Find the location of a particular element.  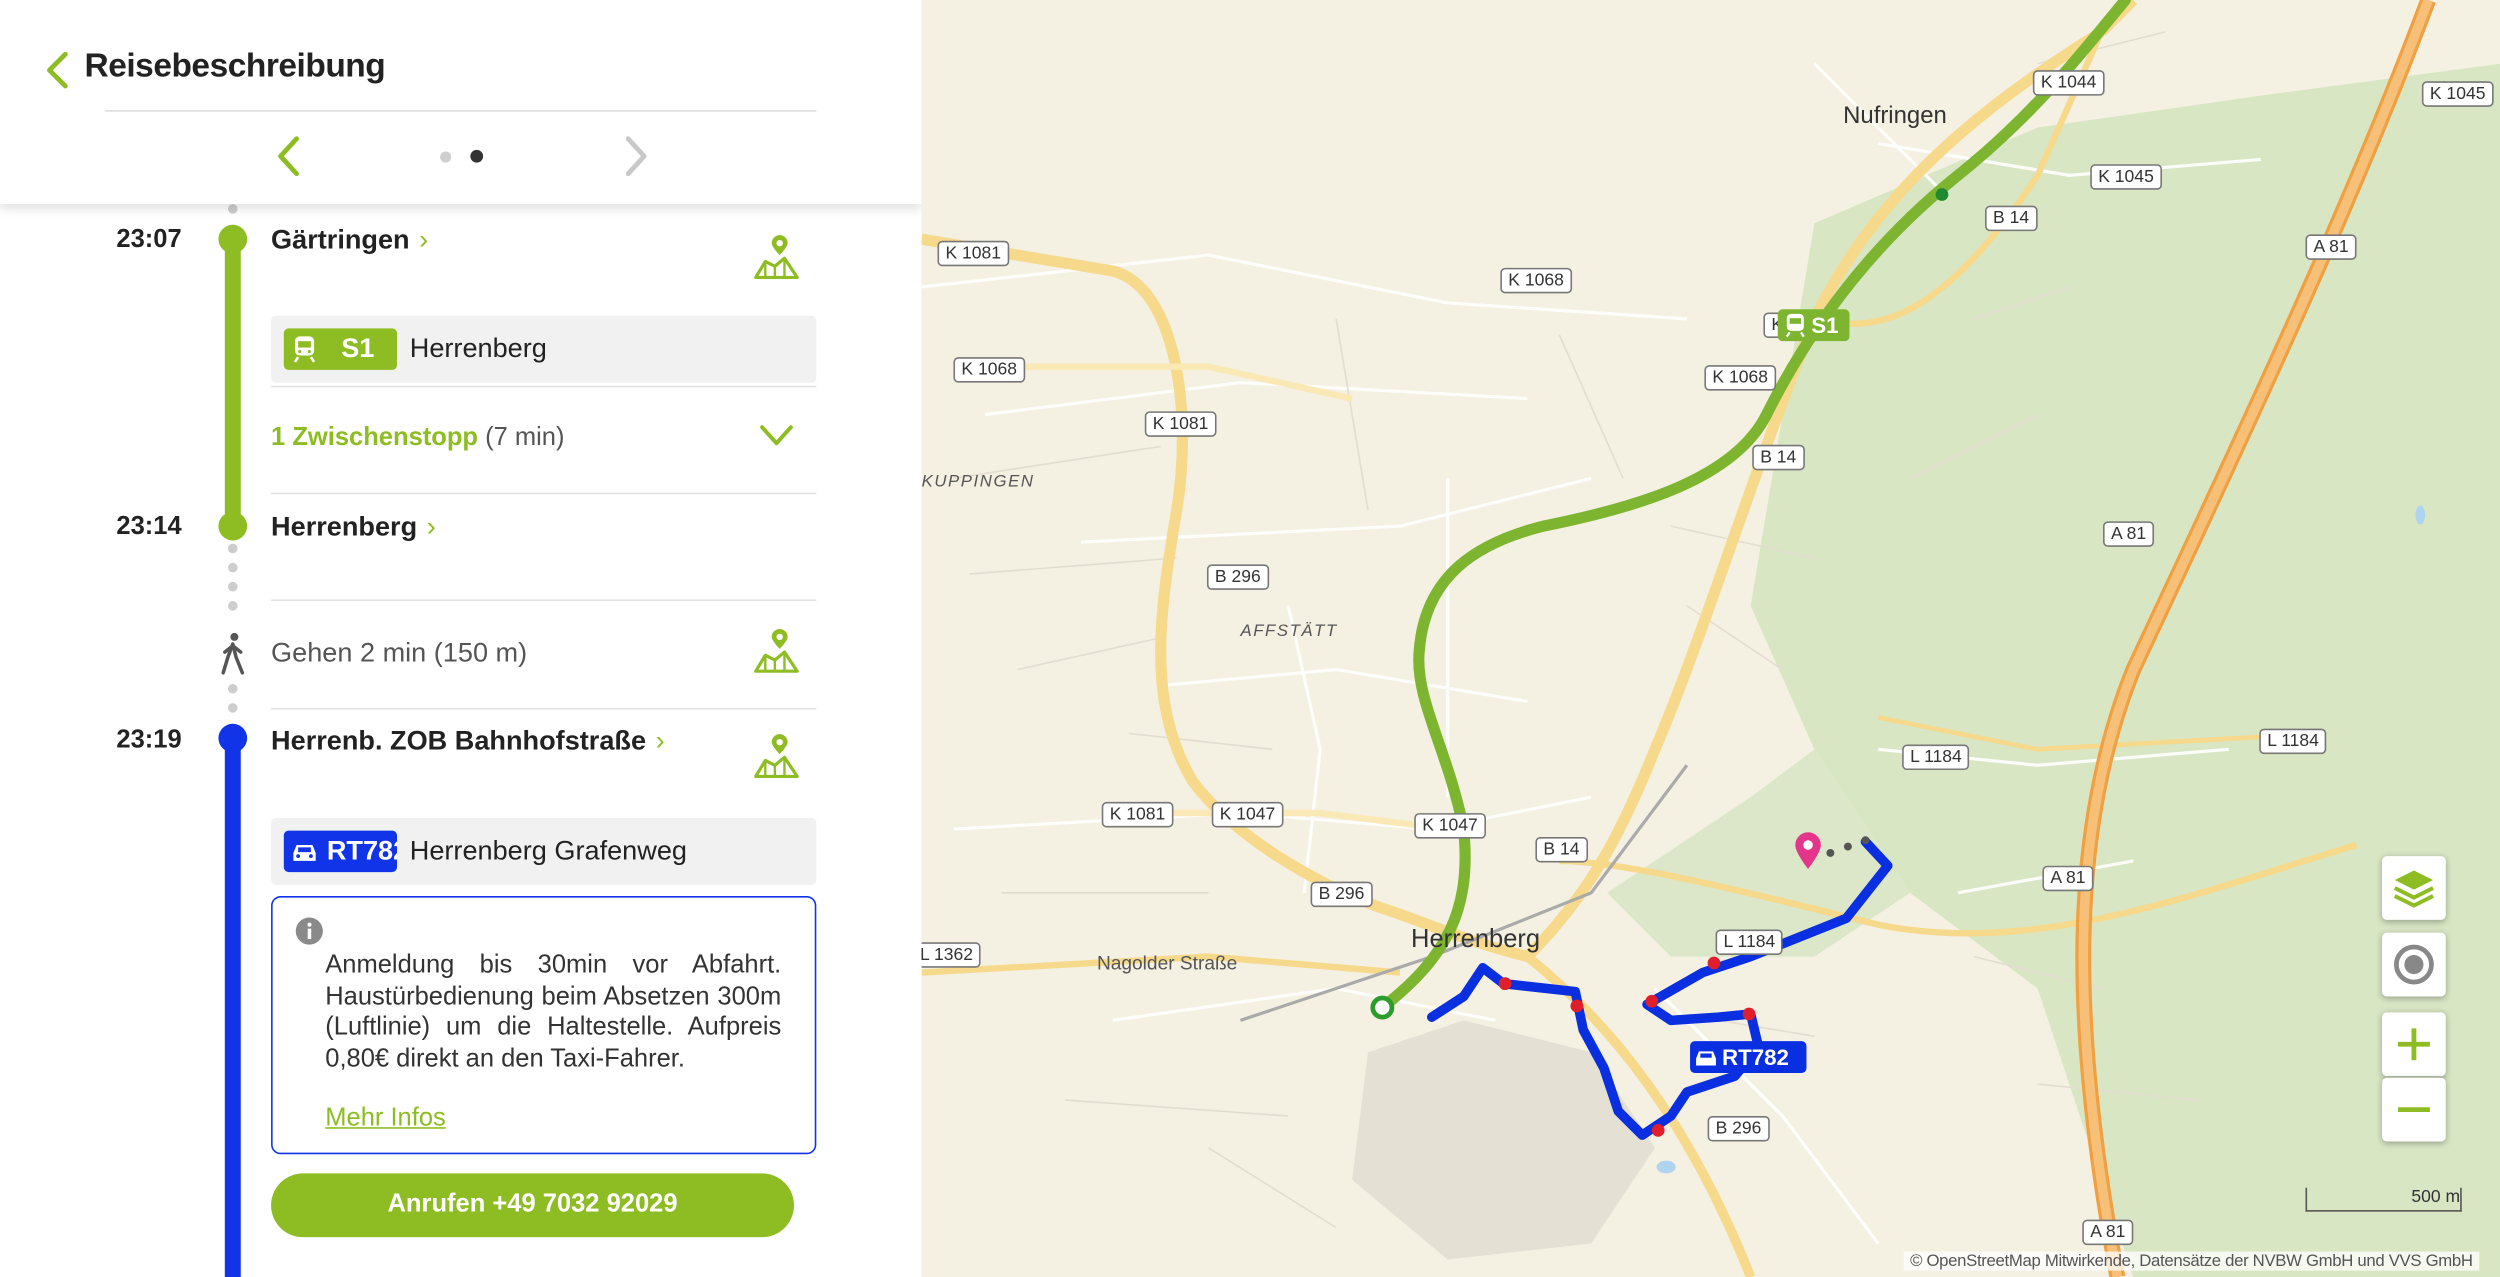

zoom-in-button is located at coordinates (2414, 1044).